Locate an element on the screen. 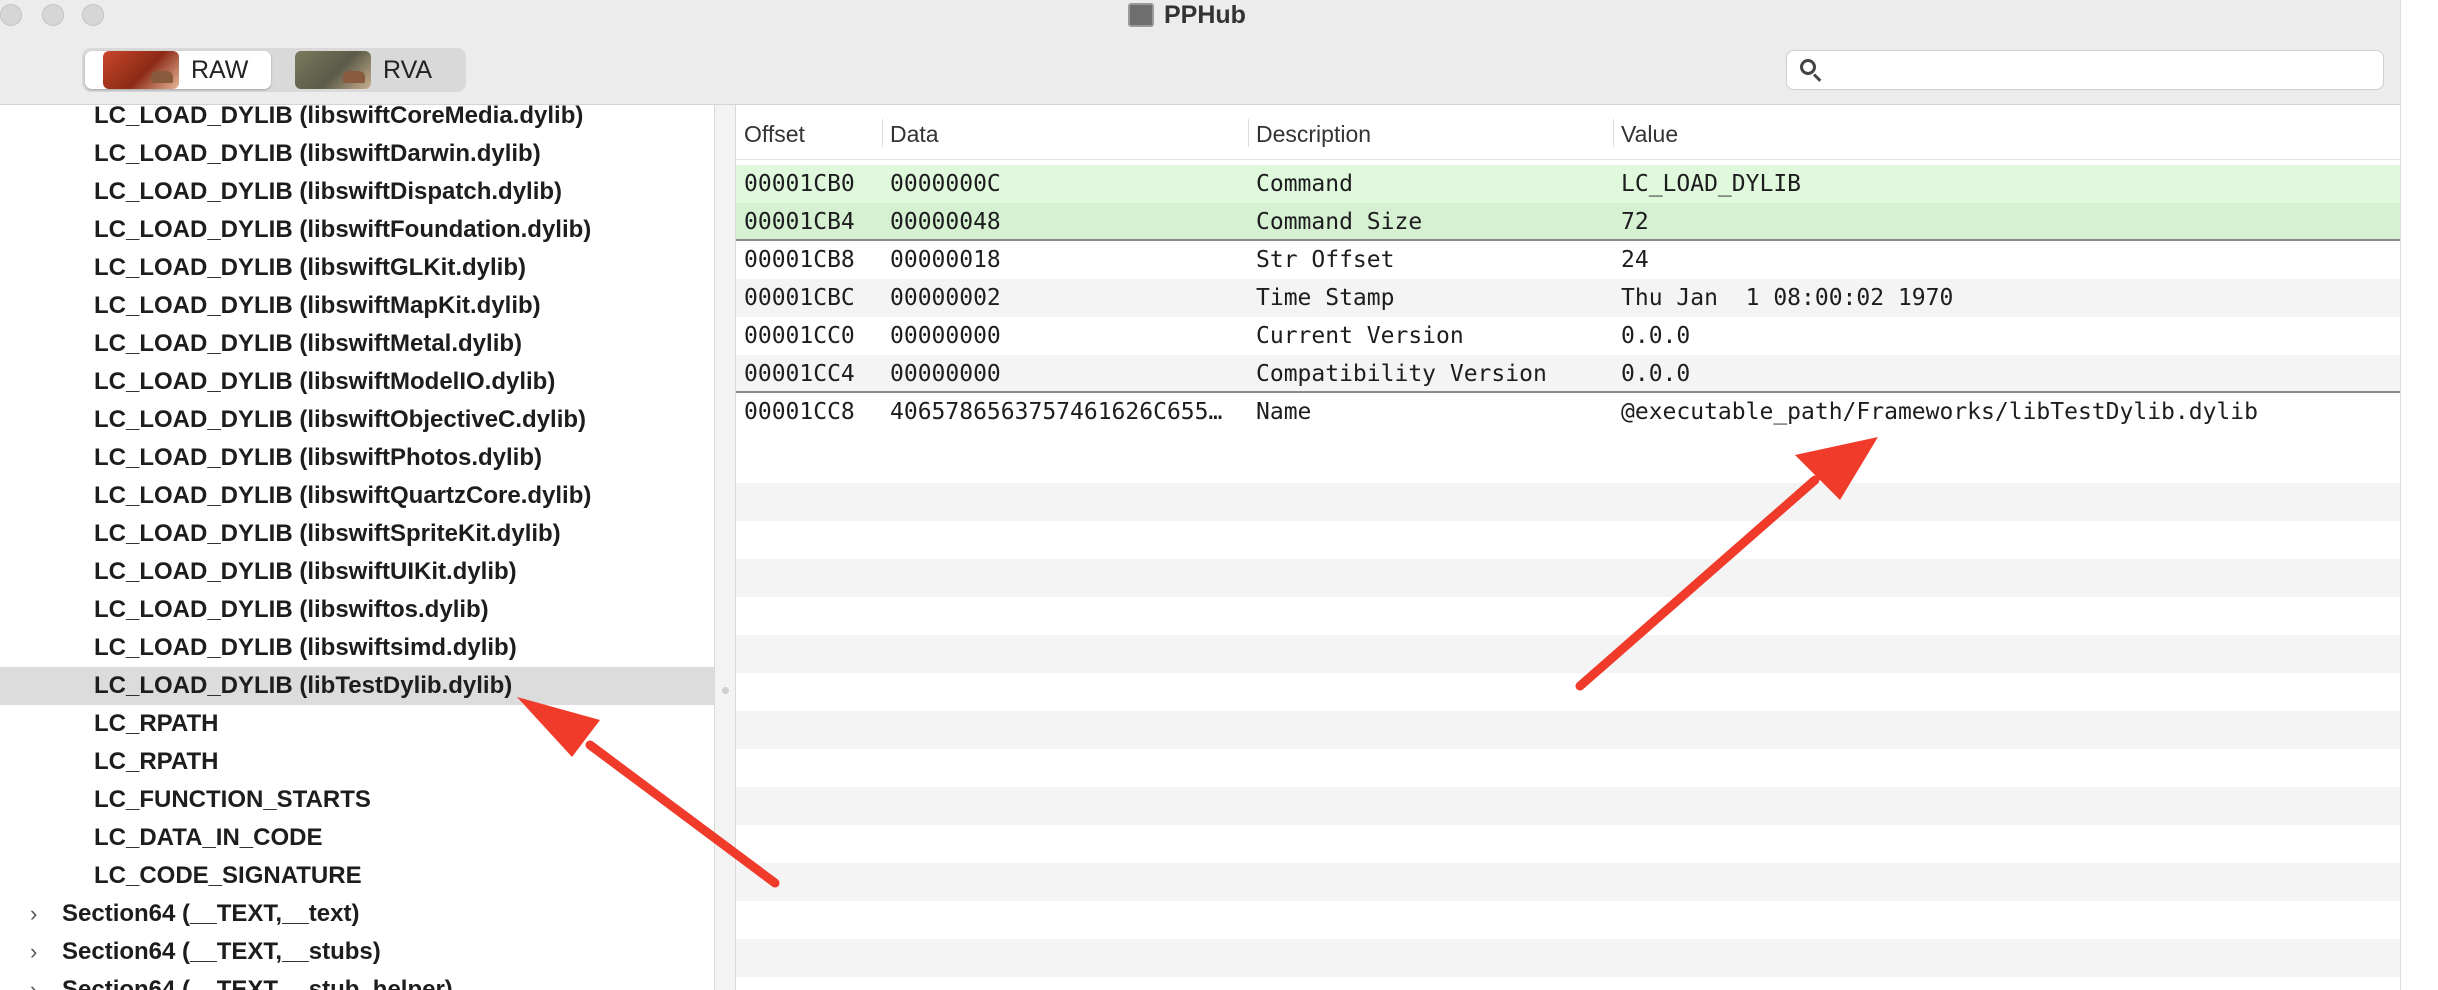 The height and width of the screenshot is (990, 2438). tree-item-libswiftfoundation: LC_LOAD_DYLIB (libswiftFoundation.dylib) is located at coordinates (357, 230).